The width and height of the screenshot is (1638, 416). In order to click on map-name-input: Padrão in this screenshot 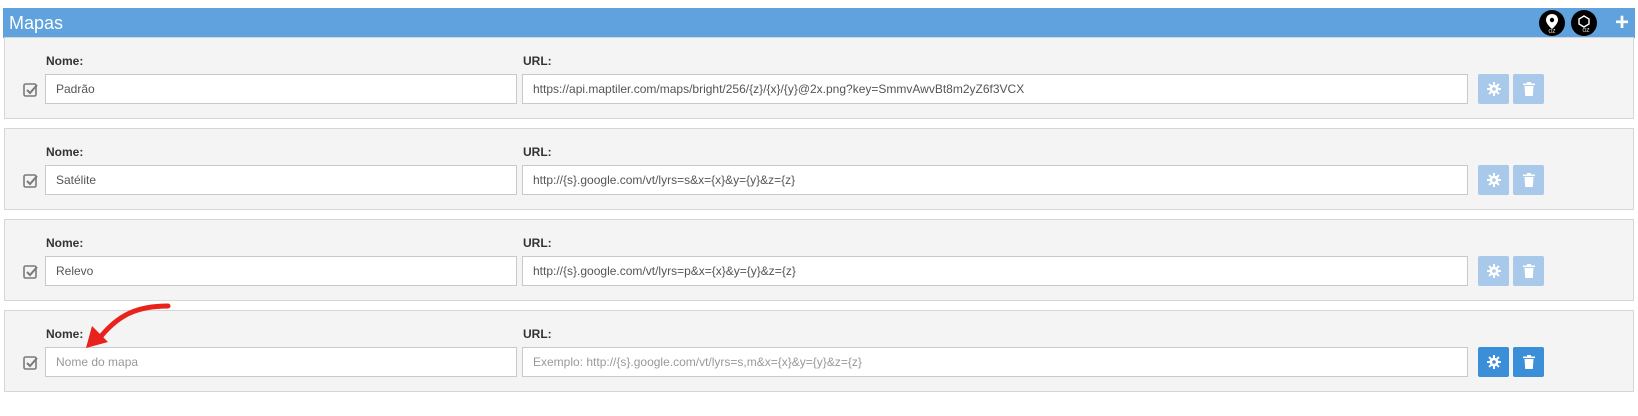, I will do `click(281, 89)`.